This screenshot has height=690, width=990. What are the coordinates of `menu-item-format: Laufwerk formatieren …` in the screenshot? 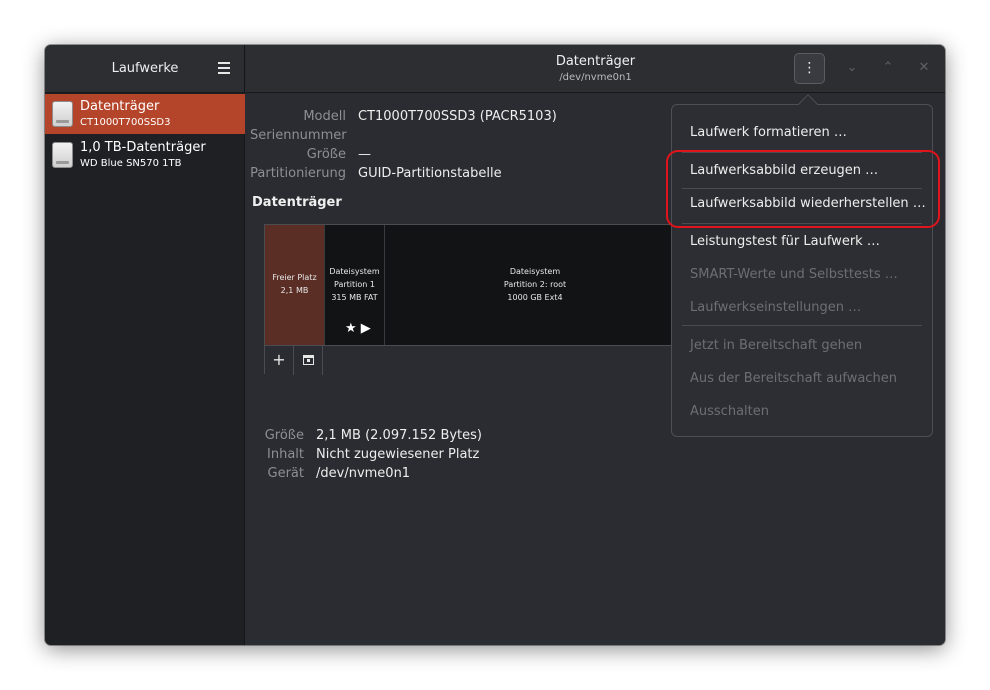 It's located at (768, 132).